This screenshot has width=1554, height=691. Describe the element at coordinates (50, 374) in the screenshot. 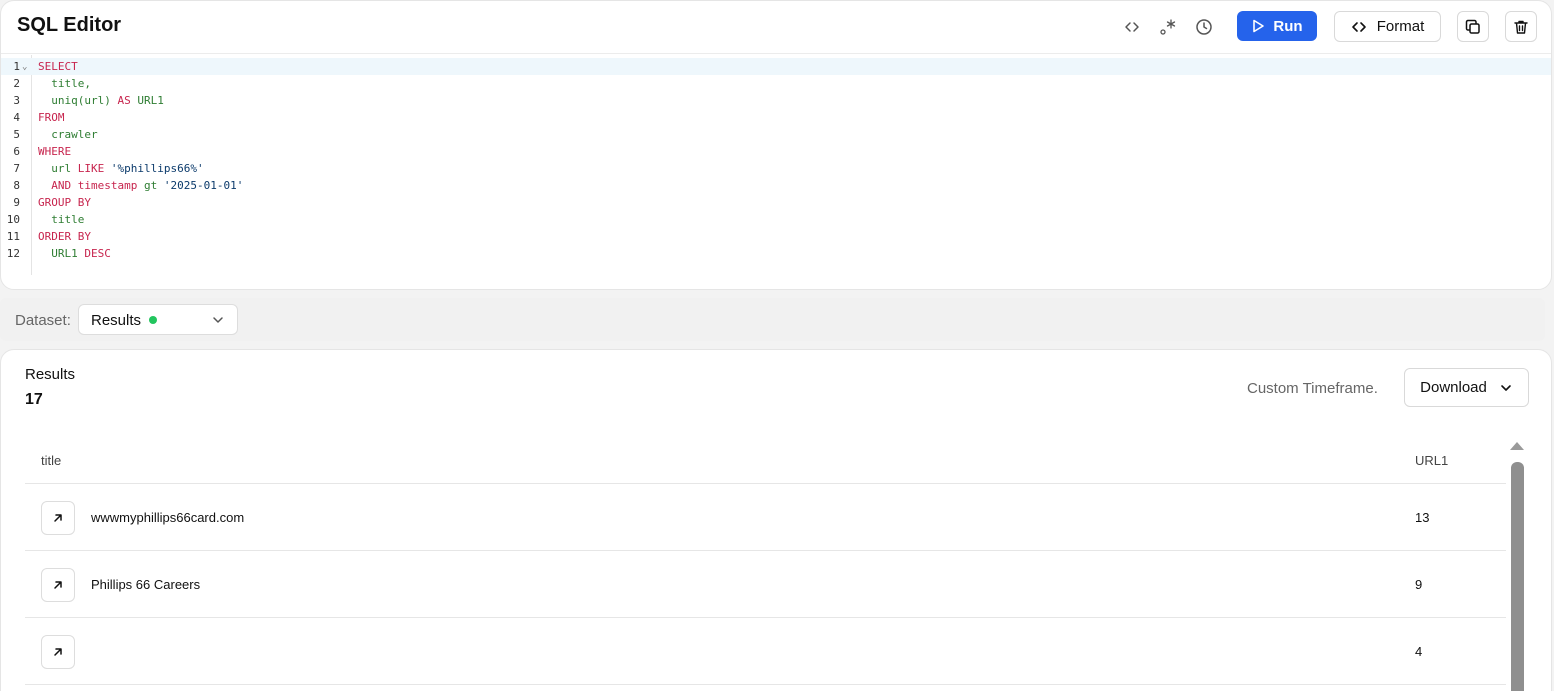

I see `results-label: Results` at that location.